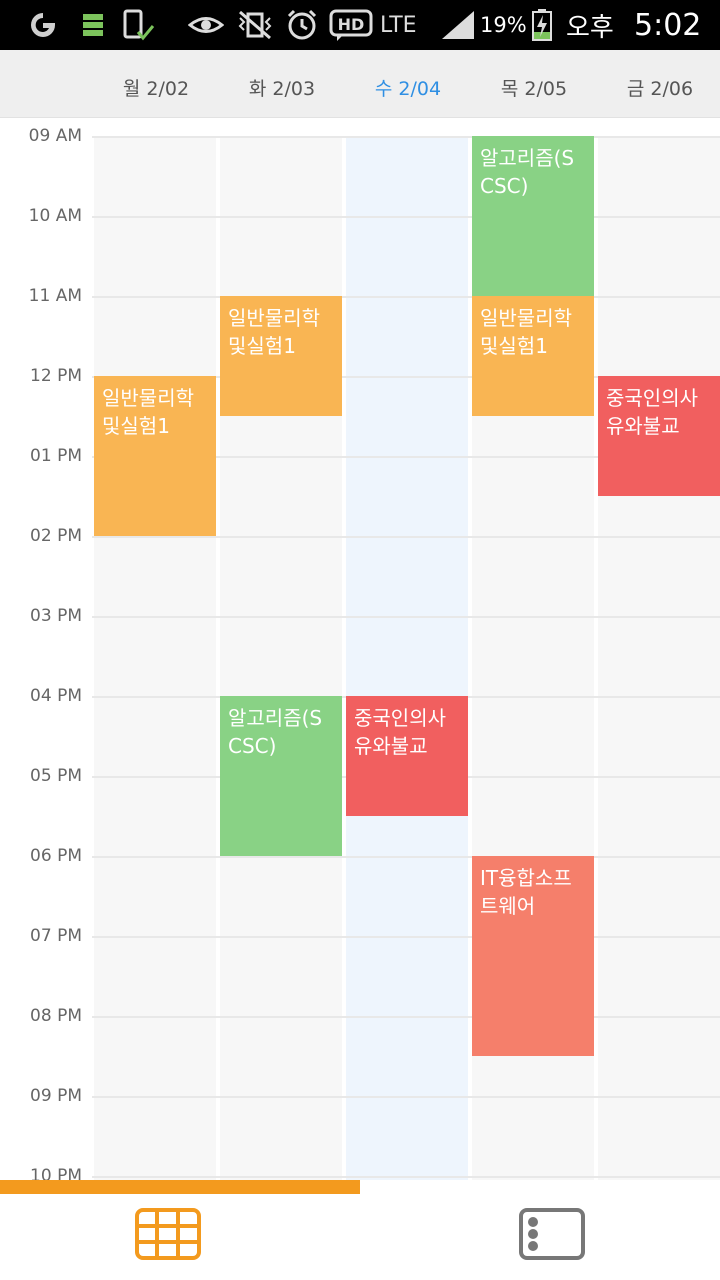 The image size is (720, 1280). I want to click on phone-check-icon, so click(138, 25).